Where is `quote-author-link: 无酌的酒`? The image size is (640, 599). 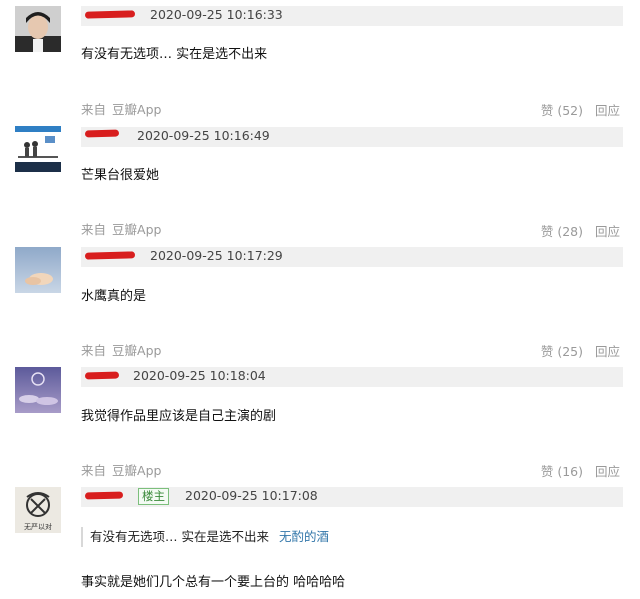 quote-author-link: 无酌的酒 is located at coordinates (304, 536).